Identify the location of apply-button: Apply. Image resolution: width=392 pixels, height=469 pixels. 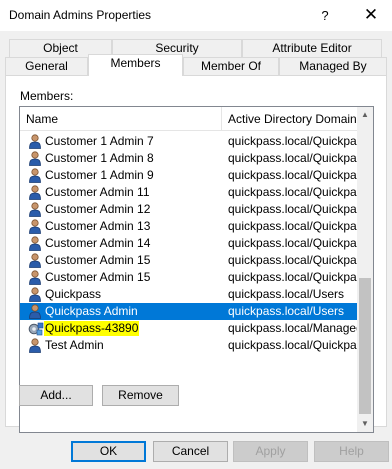
(270, 451).